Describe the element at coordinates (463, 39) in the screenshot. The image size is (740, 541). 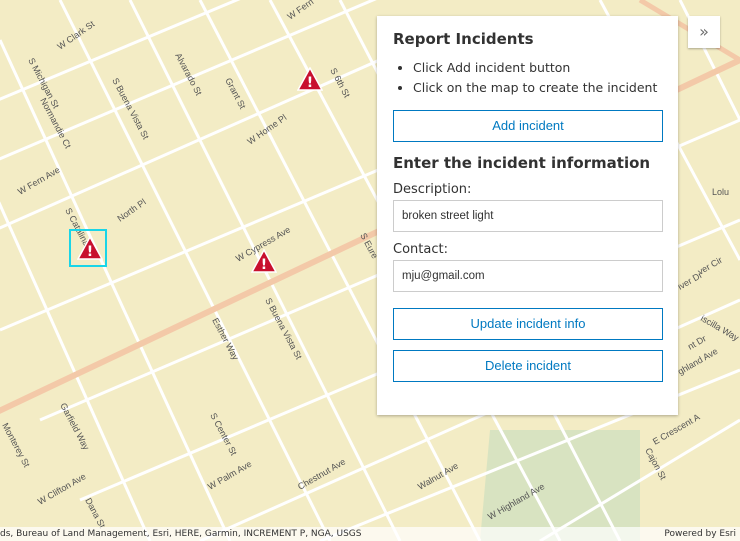
I see `panel-title: Report Incidents` at that location.